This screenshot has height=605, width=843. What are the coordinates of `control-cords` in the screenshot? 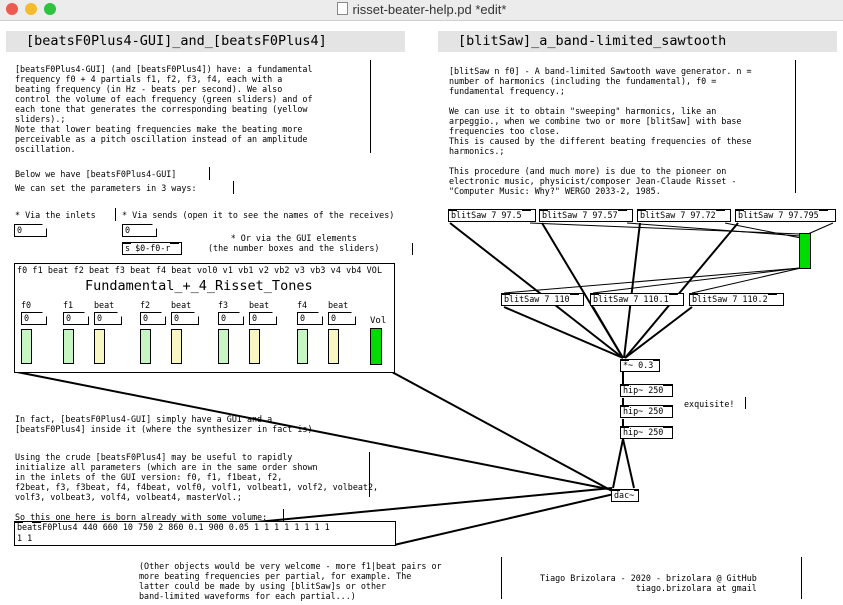 It's located at (668, 258).